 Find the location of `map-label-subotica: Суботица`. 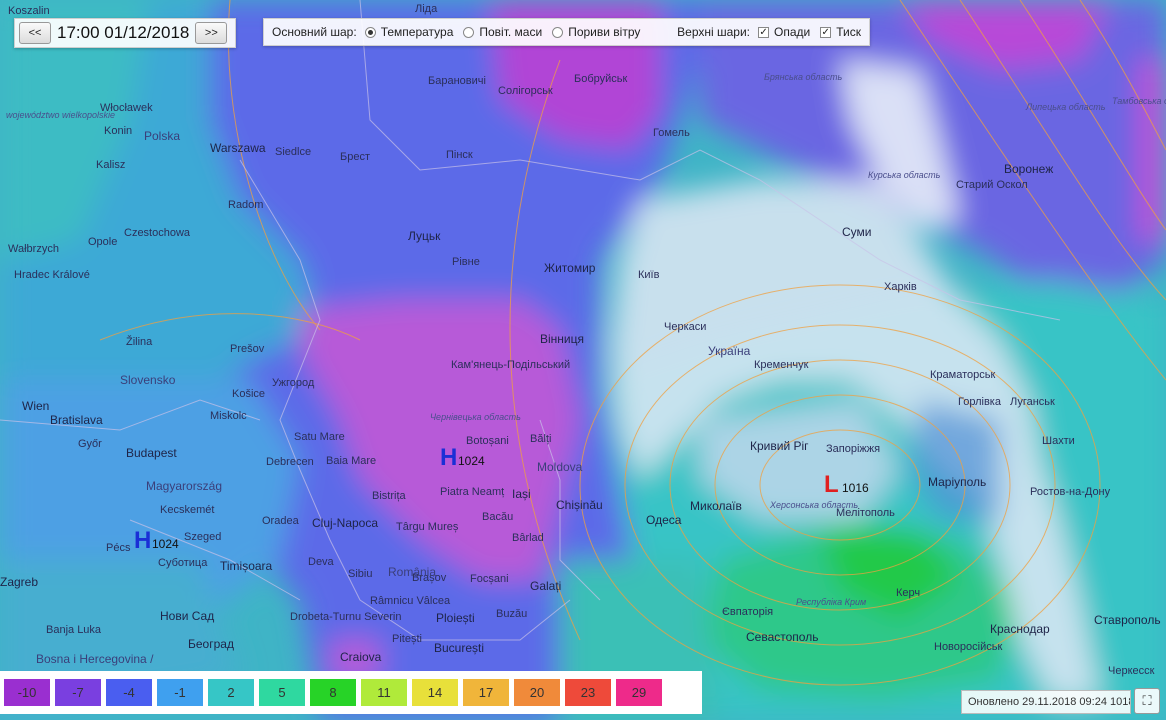

map-label-subotica: Суботица is located at coordinates (183, 563).